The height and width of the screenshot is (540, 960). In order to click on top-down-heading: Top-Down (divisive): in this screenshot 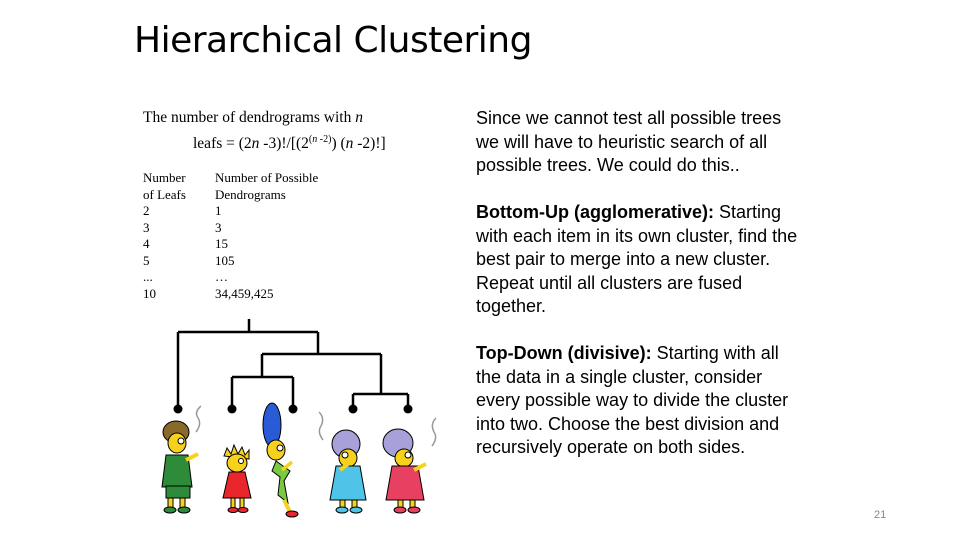, I will do `click(564, 353)`.